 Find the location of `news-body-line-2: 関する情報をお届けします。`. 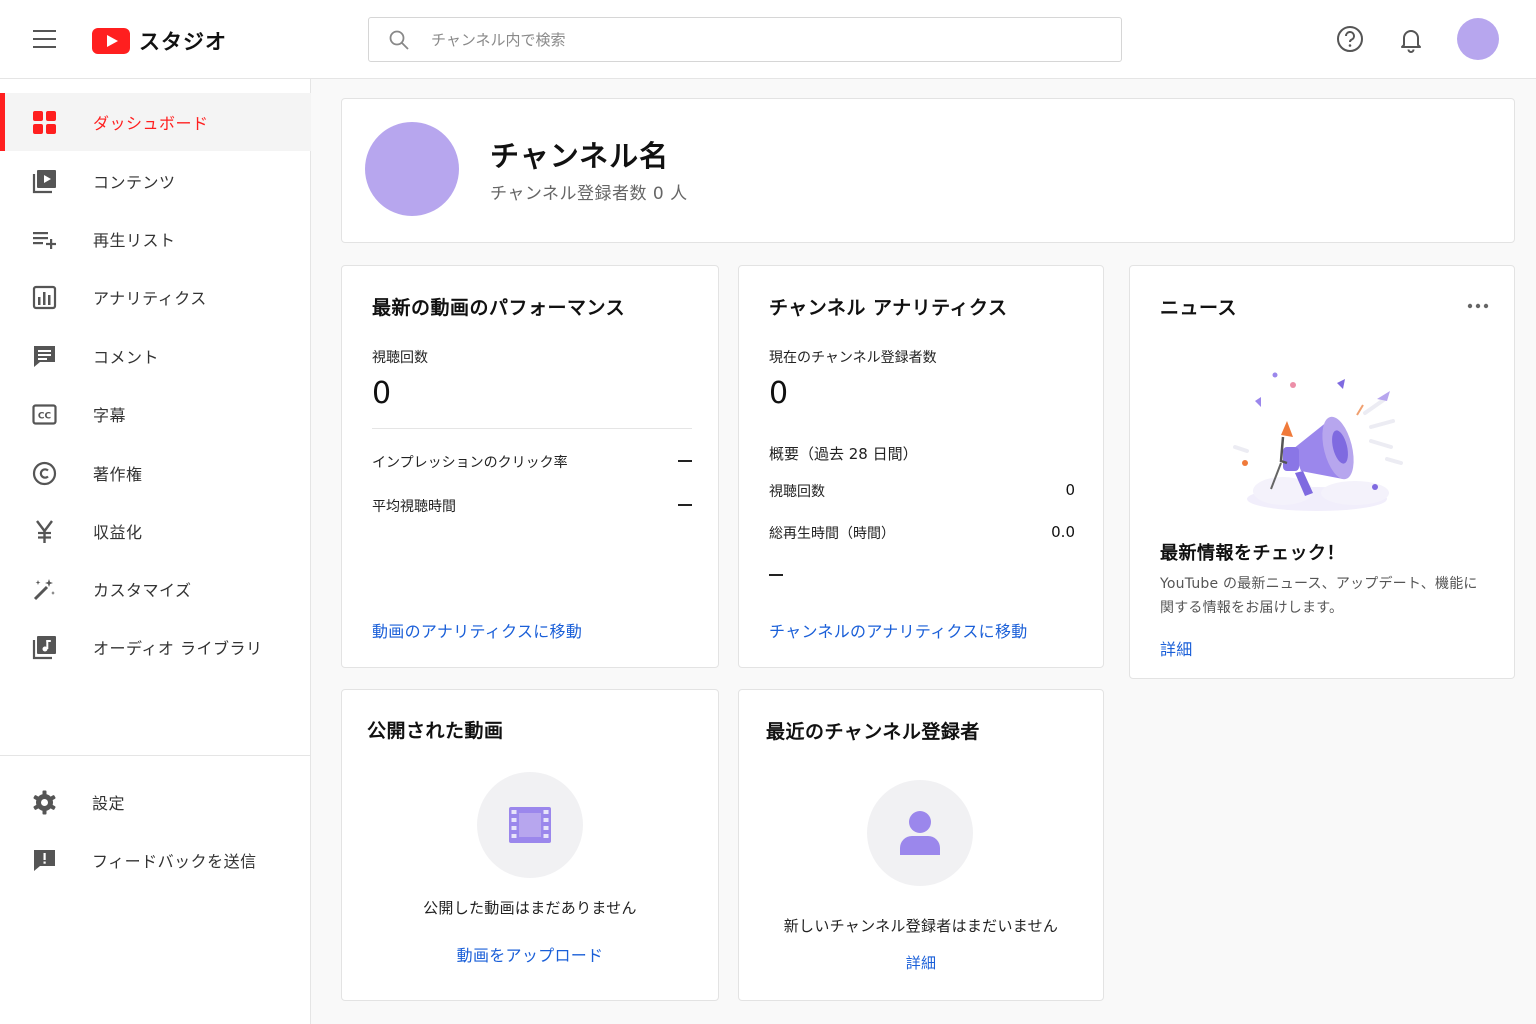

news-body-line-2: 関する情報をお届けします。 is located at coordinates (1252, 608).